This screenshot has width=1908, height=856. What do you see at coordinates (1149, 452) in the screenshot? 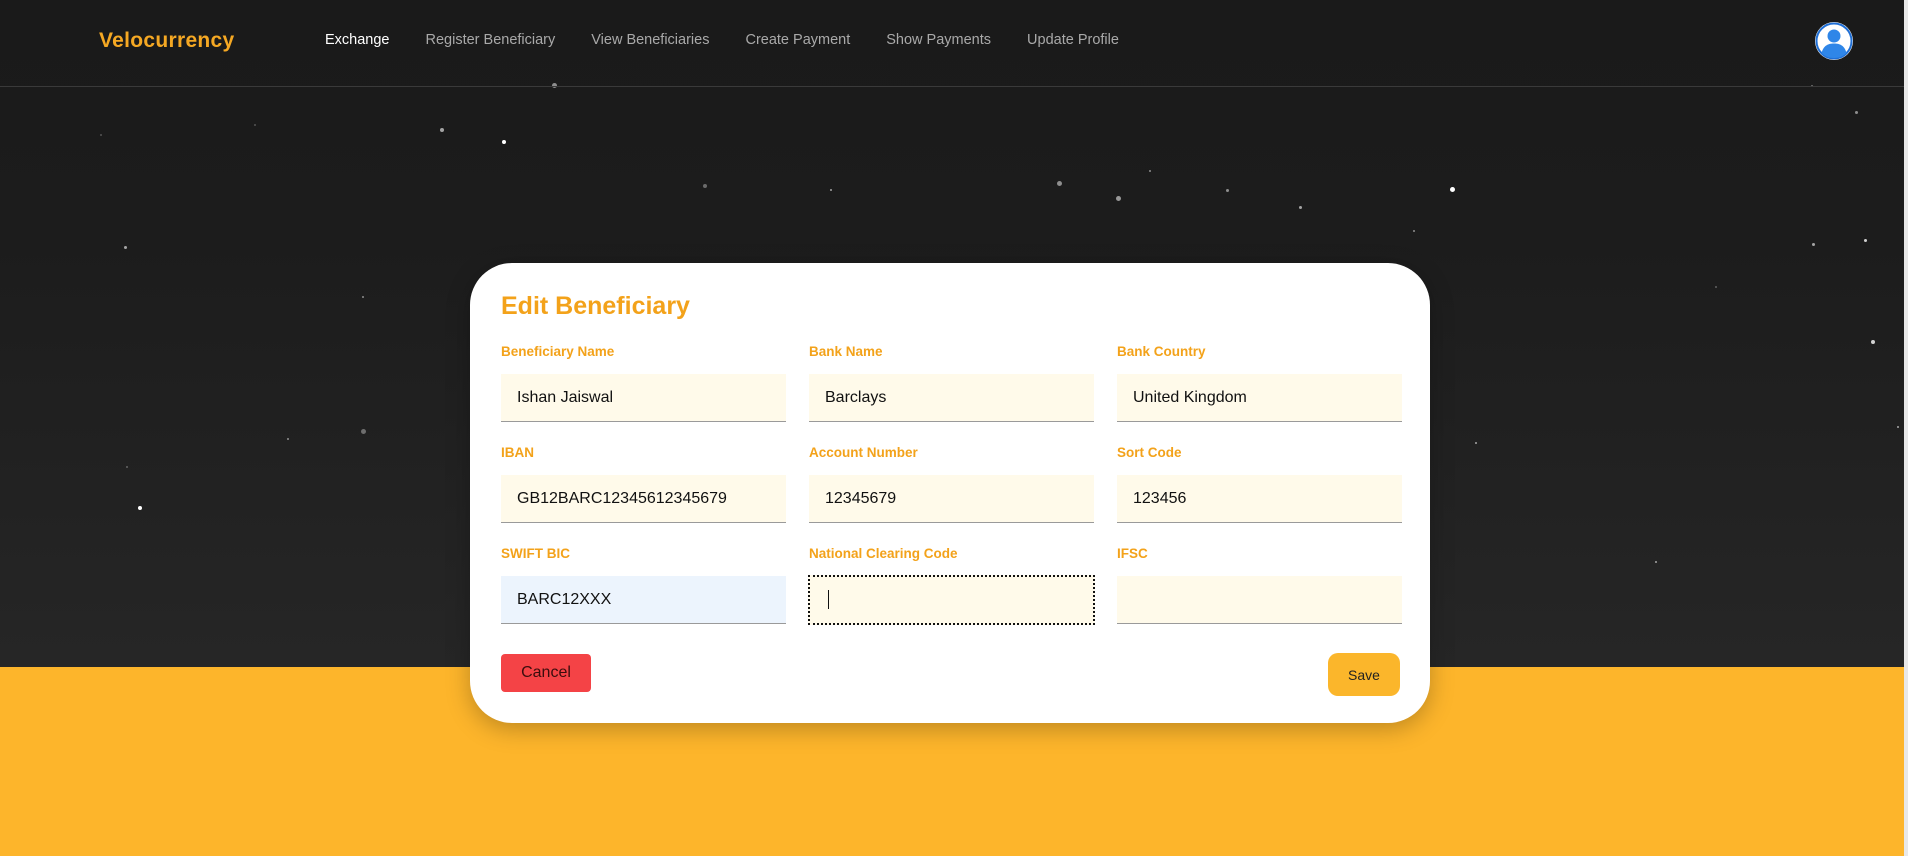
I see `sort-code-label: Sort Code` at bounding box center [1149, 452].